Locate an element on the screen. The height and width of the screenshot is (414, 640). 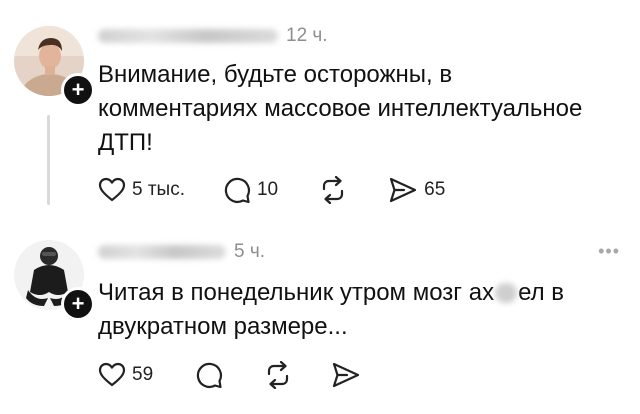
share-count: 65 is located at coordinates (435, 189).